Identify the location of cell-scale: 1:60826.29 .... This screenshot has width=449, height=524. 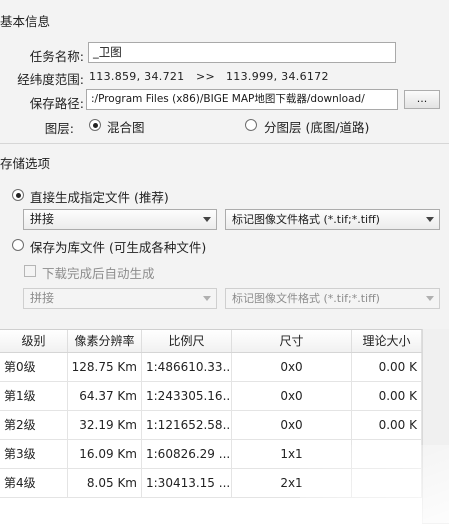
(187, 454).